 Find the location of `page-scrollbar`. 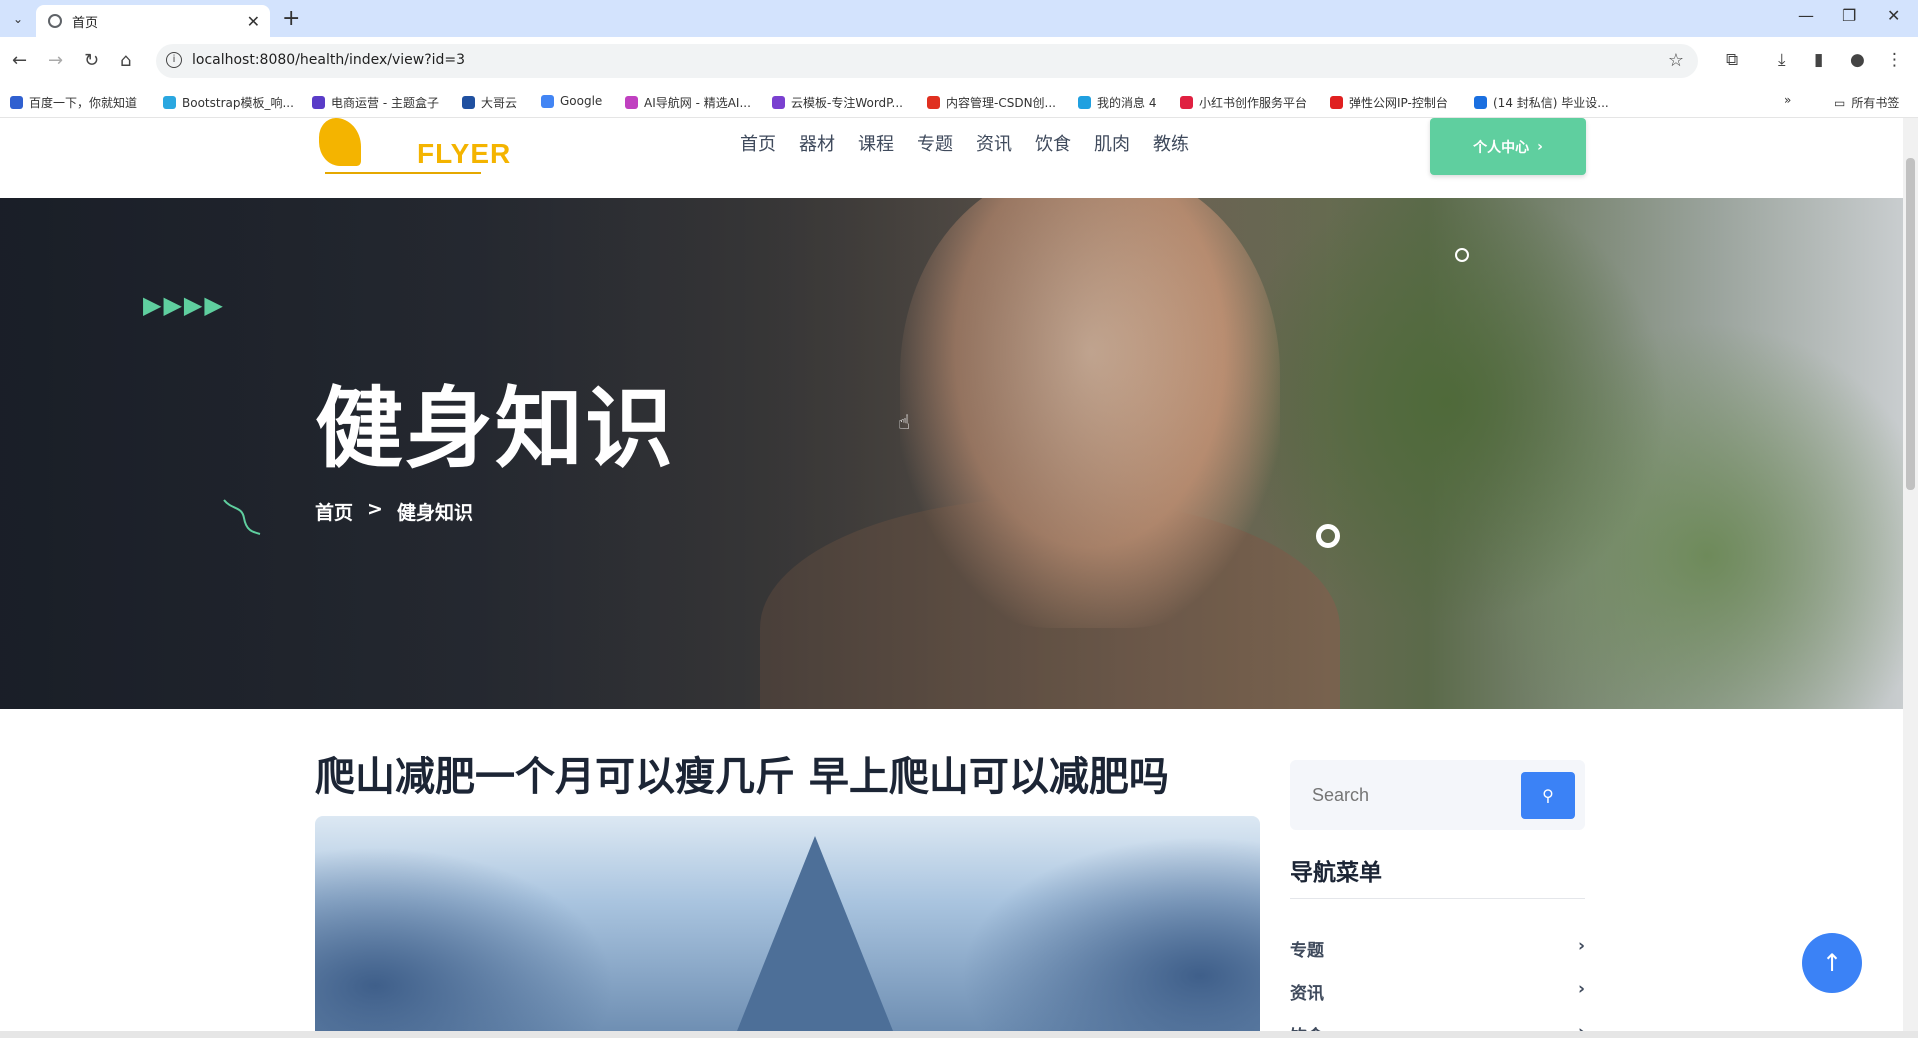

page-scrollbar is located at coordinates (1910, 574).